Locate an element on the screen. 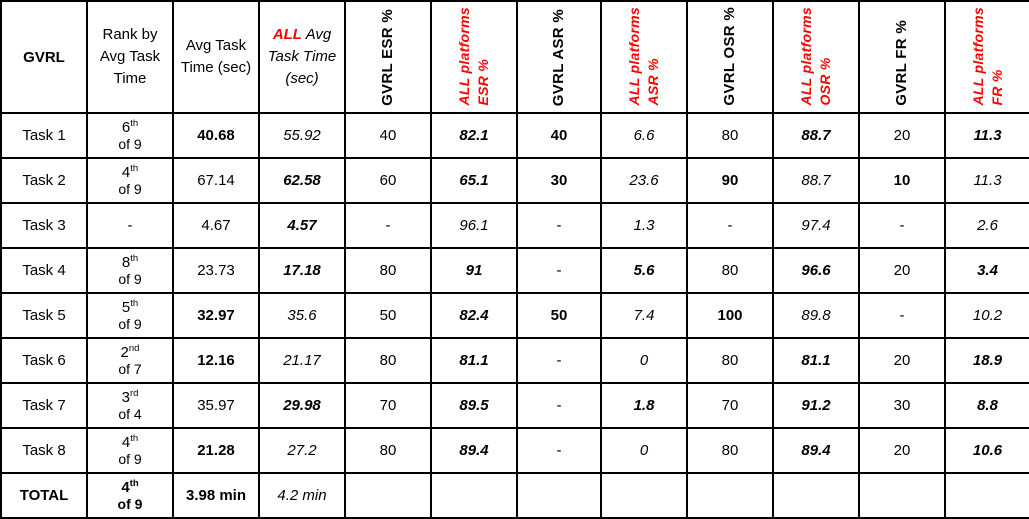  header-all-osr-wrap: ALL platforms OSR % is located at coordinates (816, 57).